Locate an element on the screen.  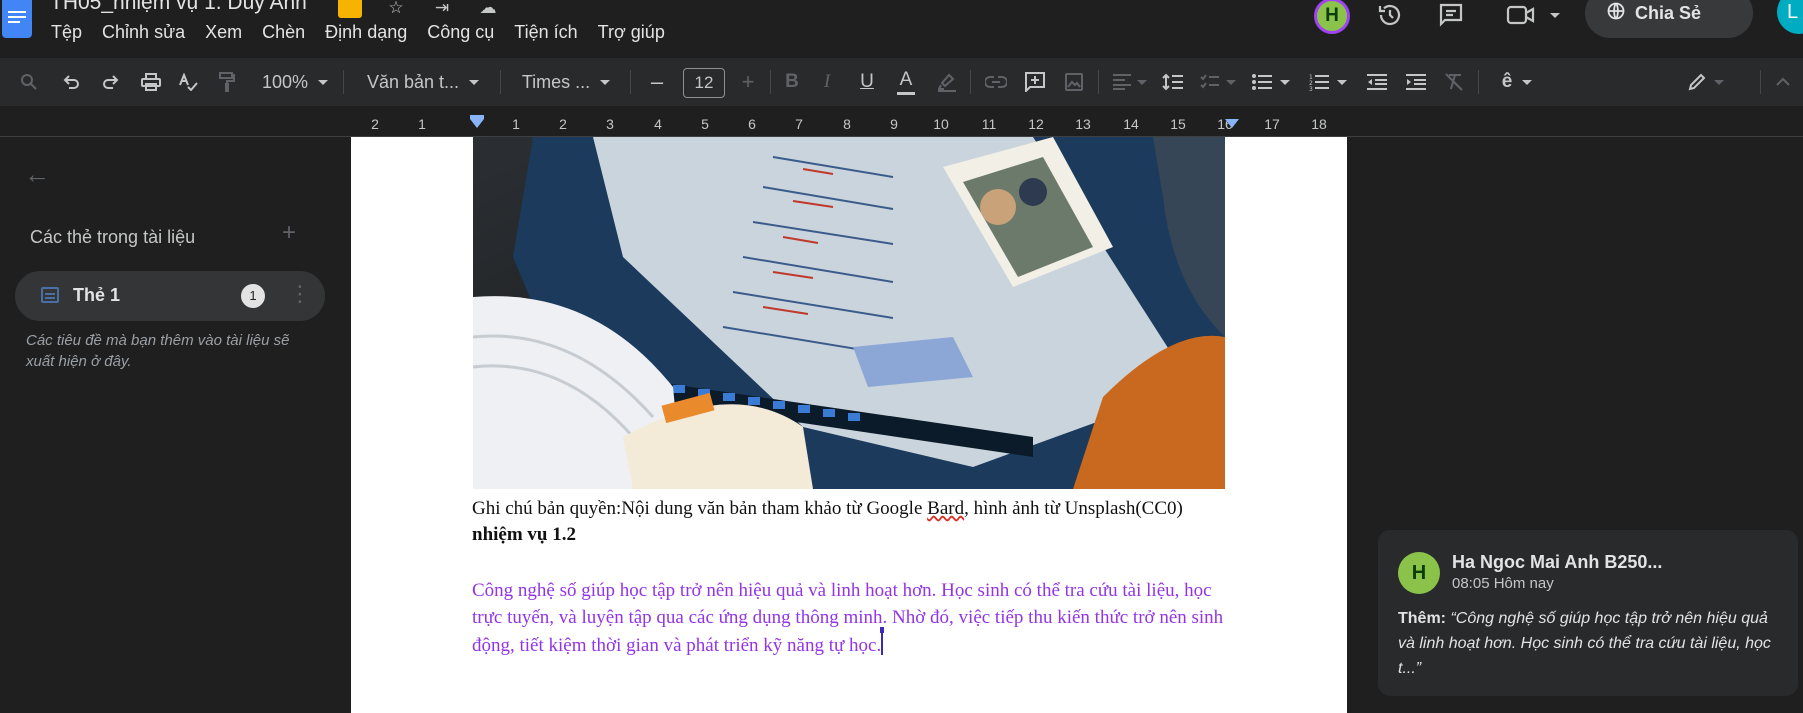
back-arrow-icon: ← is located at coordinates (37, 174).